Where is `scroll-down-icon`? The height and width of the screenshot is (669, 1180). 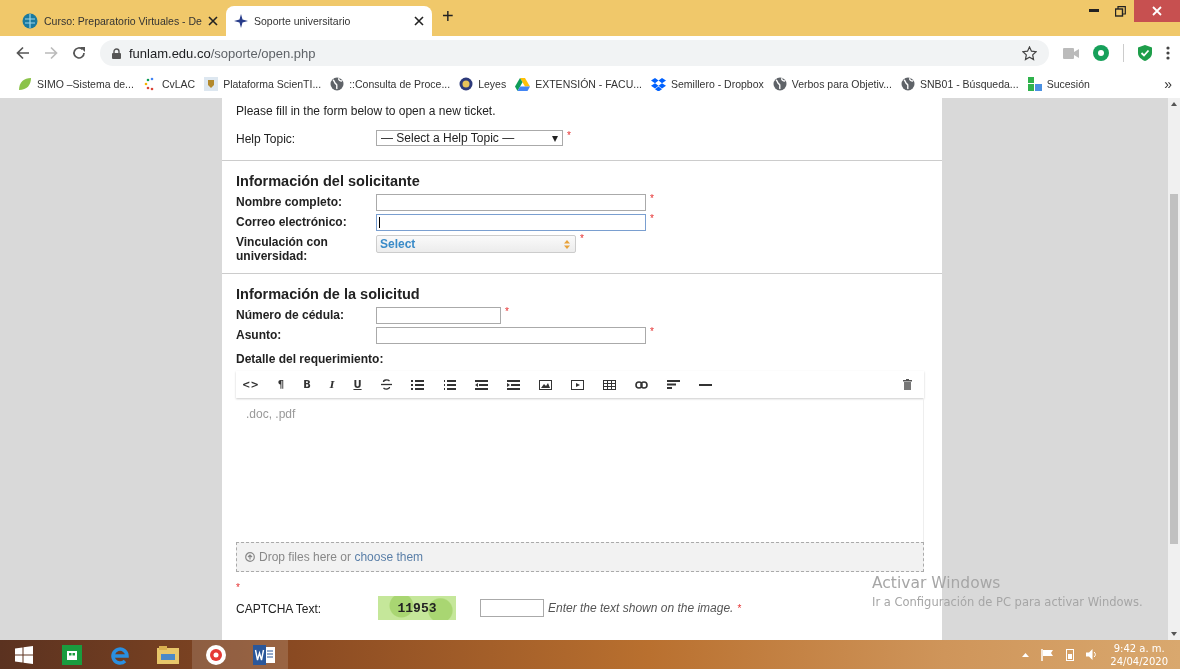
scroll-down-icon is located at coordinates (1174, 634).